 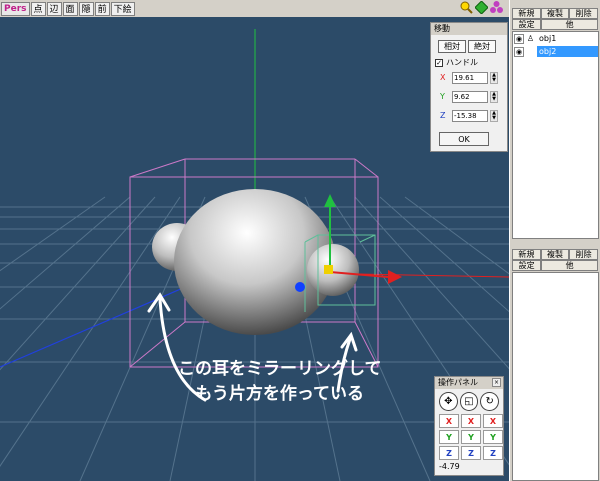 What do you see at coordinates (280, 369) in the screenshot?
I see `annotation-line-1: この耳をミラーリングして` at bounding box center [280, 369].